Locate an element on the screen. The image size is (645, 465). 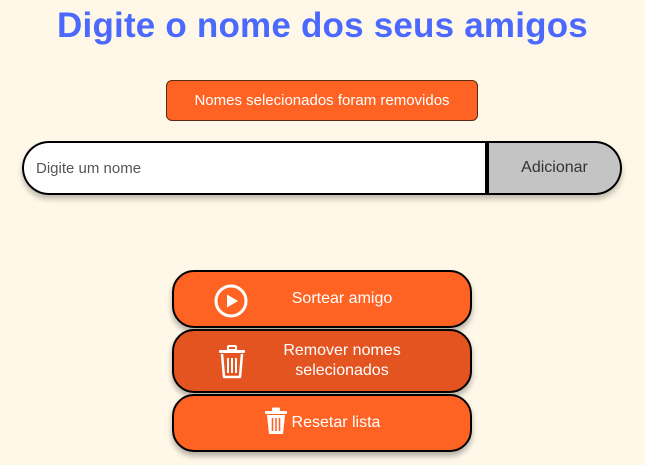
draw-friend-button: Sortear amigo is located at coordinates (322, 299).